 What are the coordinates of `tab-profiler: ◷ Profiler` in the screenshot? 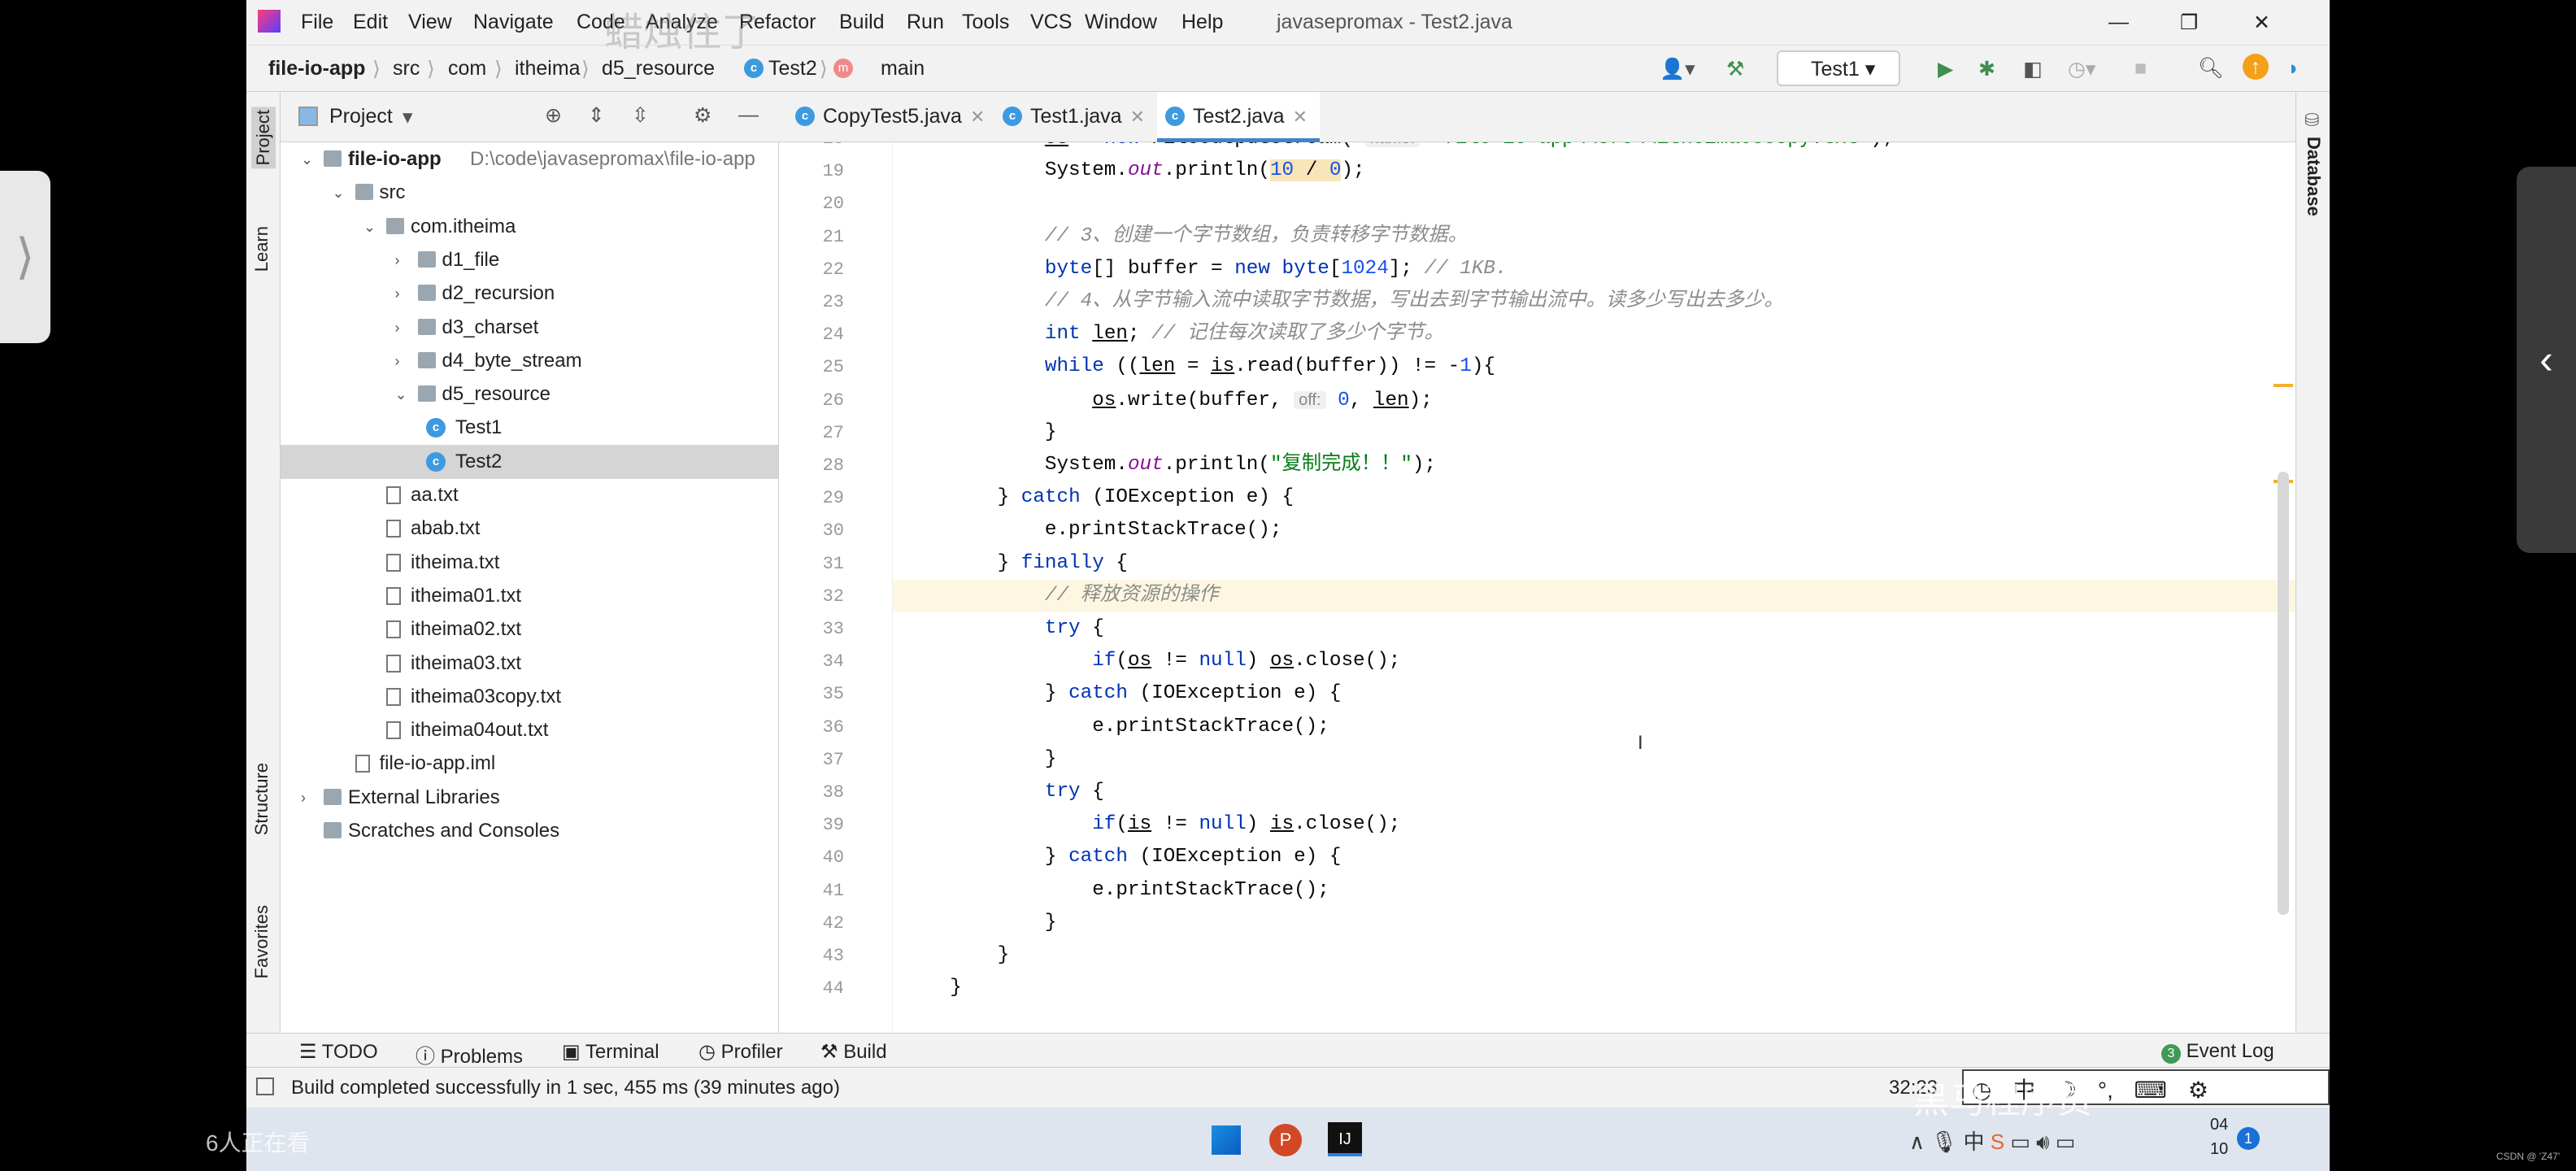 It's located at (741, 1052).